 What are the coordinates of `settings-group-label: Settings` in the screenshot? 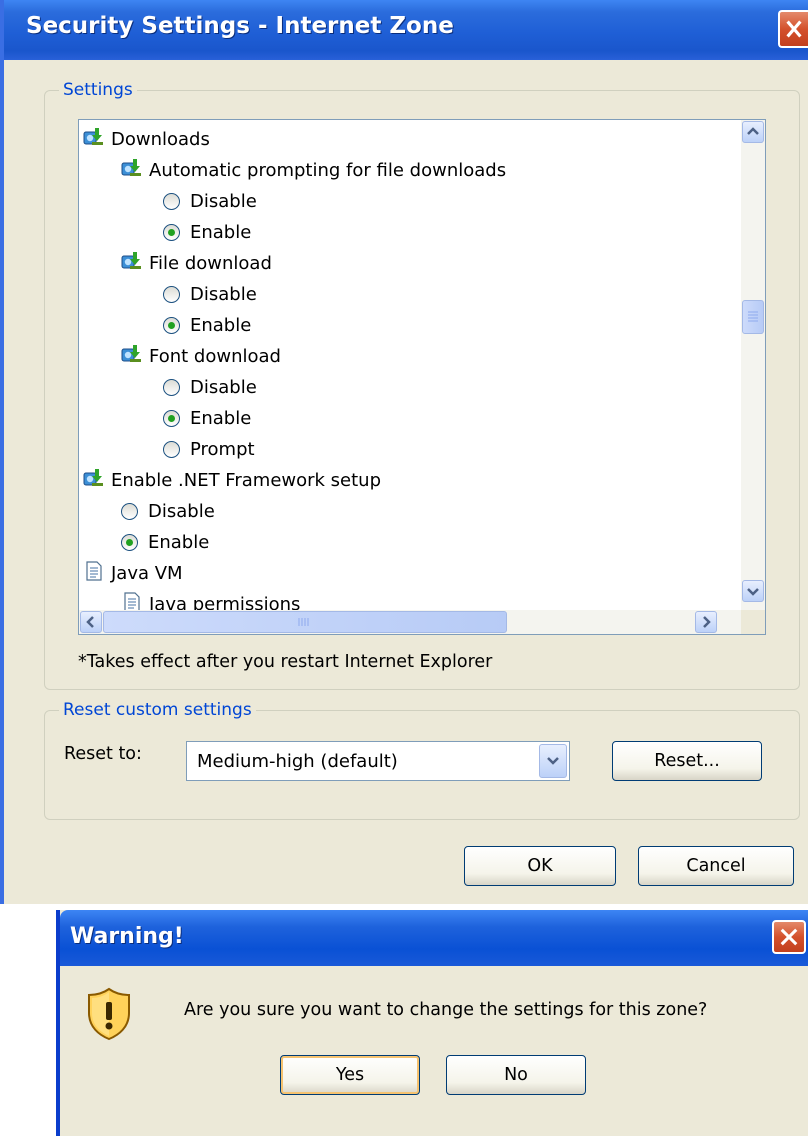 It's located at (98, 90).